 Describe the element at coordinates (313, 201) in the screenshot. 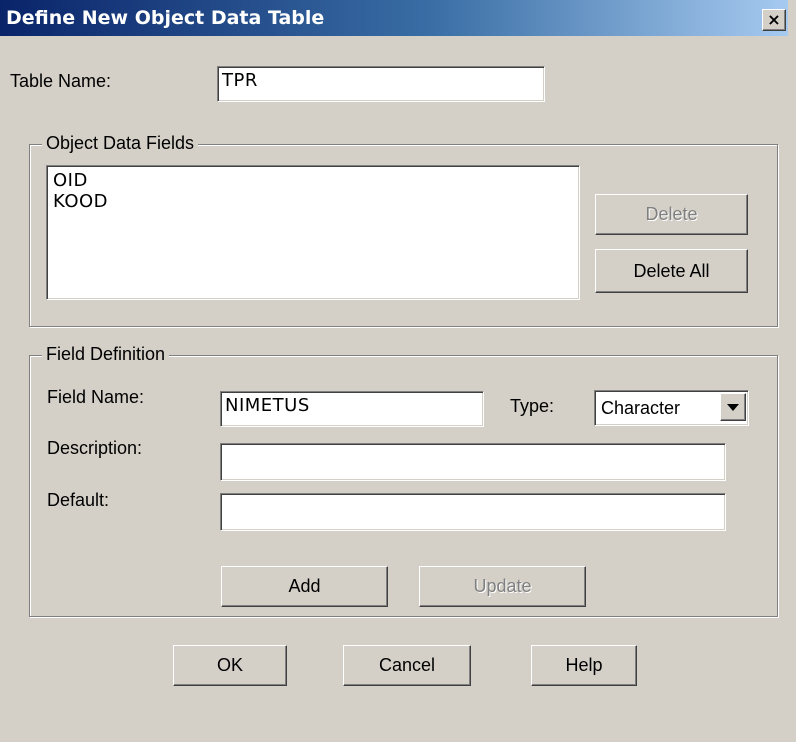

I see `list-item: KOOD` at that location.